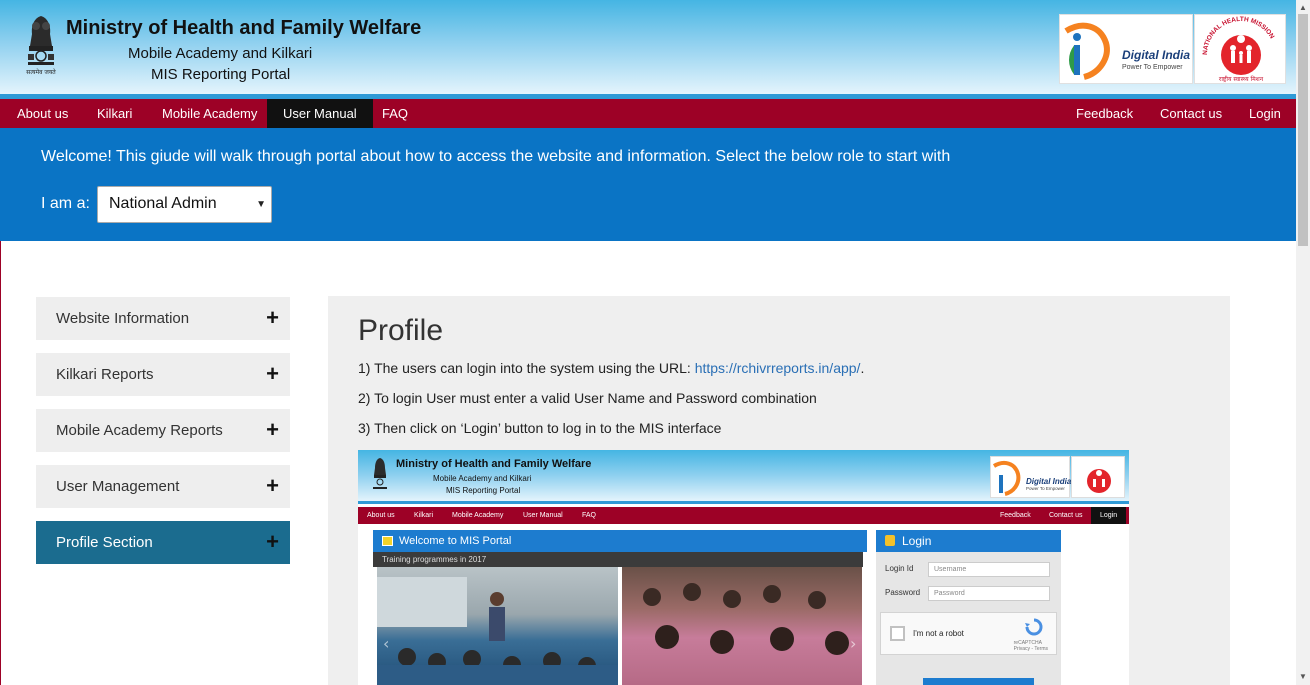 This screenshot has width=1310, height=685. Describe the element at coordinates (618, 559) in the screenshot. I see `screenshot-caption: Training programmes in 2017` at that location.